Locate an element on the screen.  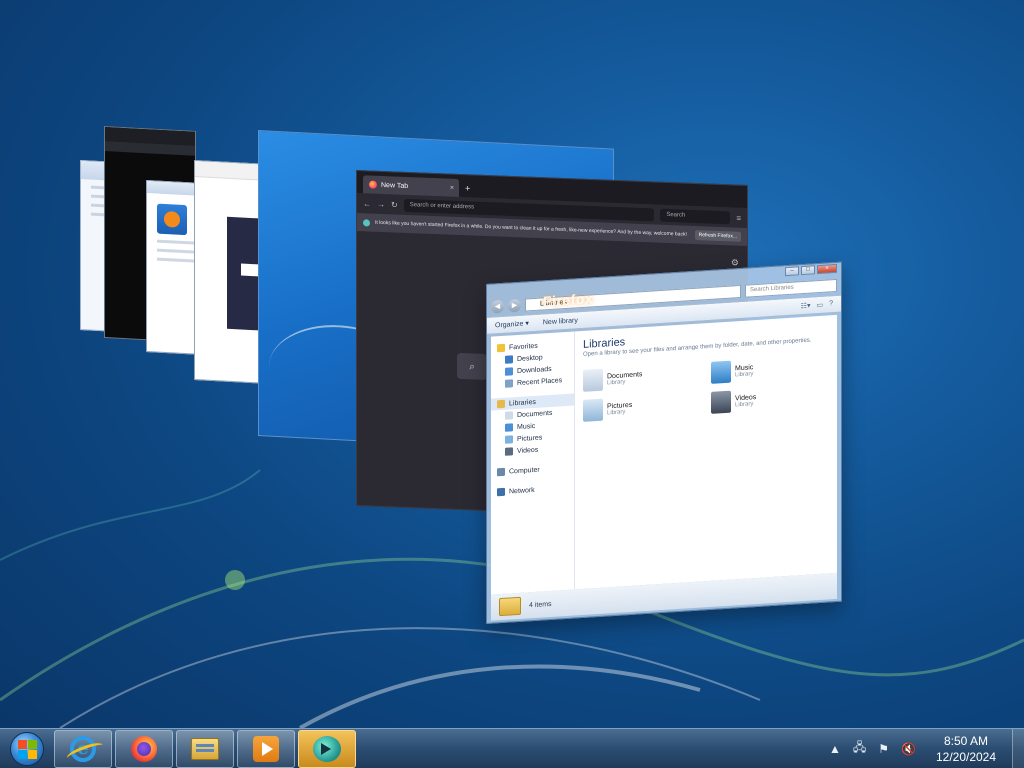
taskbar-windows-explorer is located at coordinates (205, 748).